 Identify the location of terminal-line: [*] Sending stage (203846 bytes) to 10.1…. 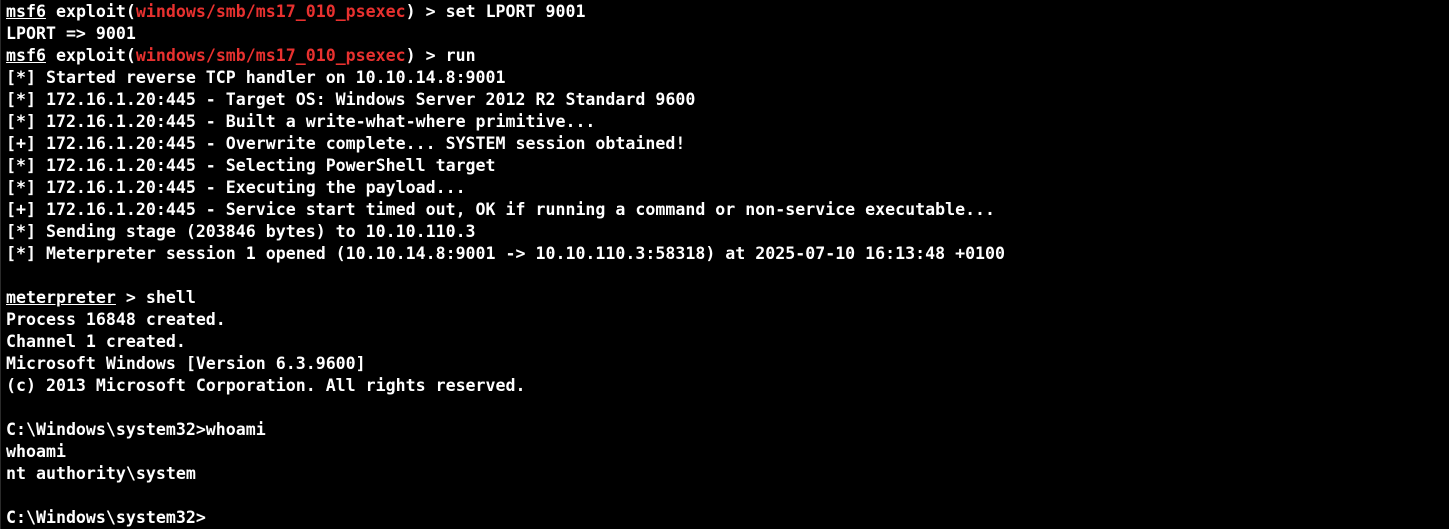
(724, 232).